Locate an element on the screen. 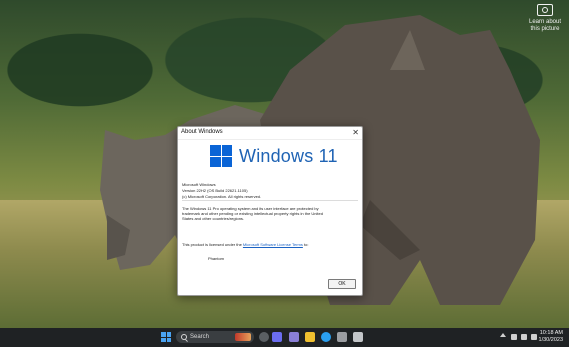  close-icon: ✕ is located at coordinates (355, 133).